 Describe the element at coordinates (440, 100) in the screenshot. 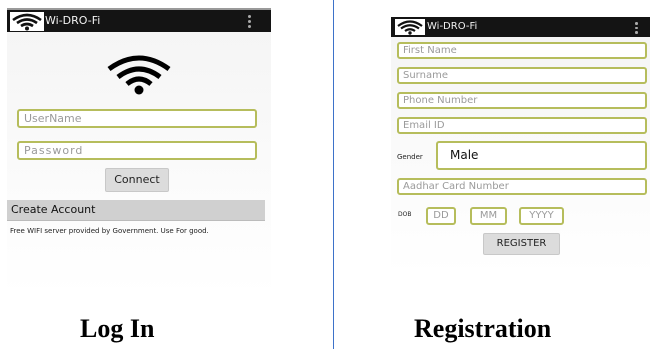

I see `phone-placeholder: Phone Number` at that location.